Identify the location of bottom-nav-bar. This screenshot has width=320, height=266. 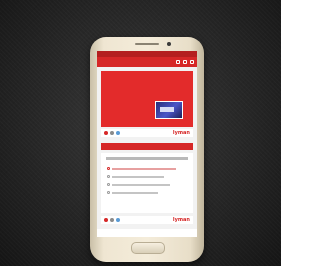
(147, 233).